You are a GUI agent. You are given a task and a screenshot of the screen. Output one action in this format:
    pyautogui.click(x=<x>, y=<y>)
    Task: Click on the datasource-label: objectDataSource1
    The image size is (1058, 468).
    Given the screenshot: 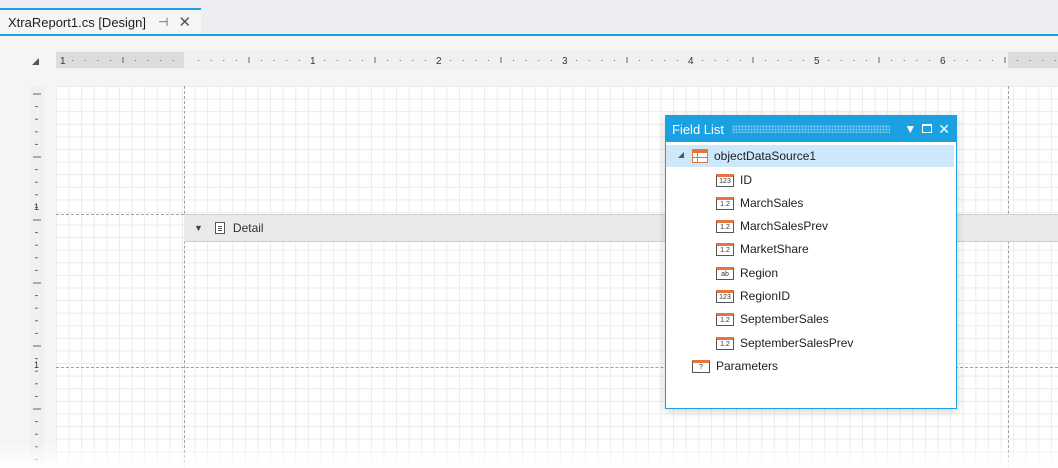 What is the action you would take?
    pyautogui.click(x=765, y=156)
    